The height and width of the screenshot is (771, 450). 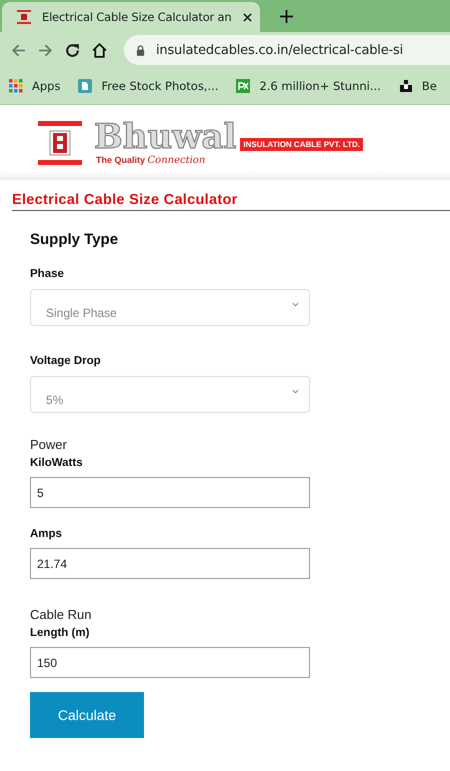 What do you see at coordinates (301, 144) in the screenshot?
I see `company-label: INSULATION CABLE PVT. LTD.` at bounding box center [301, 144].